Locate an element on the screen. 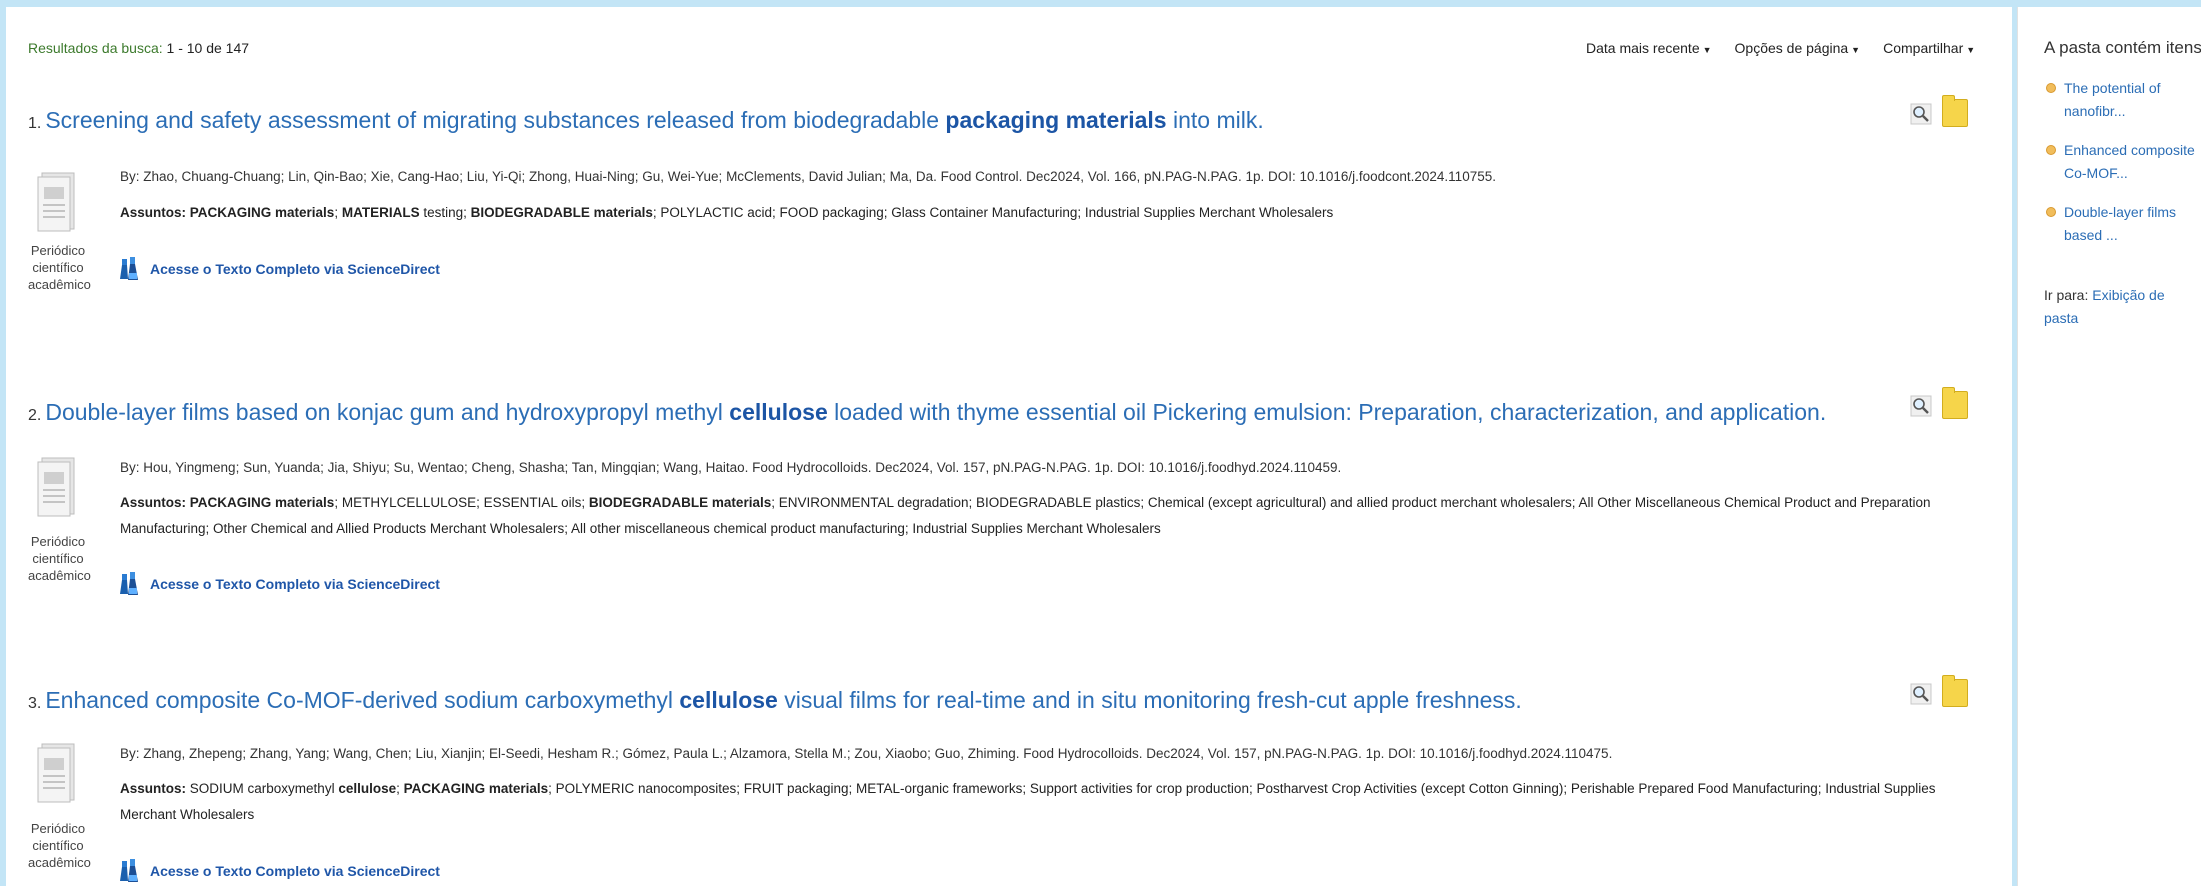  sidebar-title: A pasta contém itens is located at coordinates (2122, 47).